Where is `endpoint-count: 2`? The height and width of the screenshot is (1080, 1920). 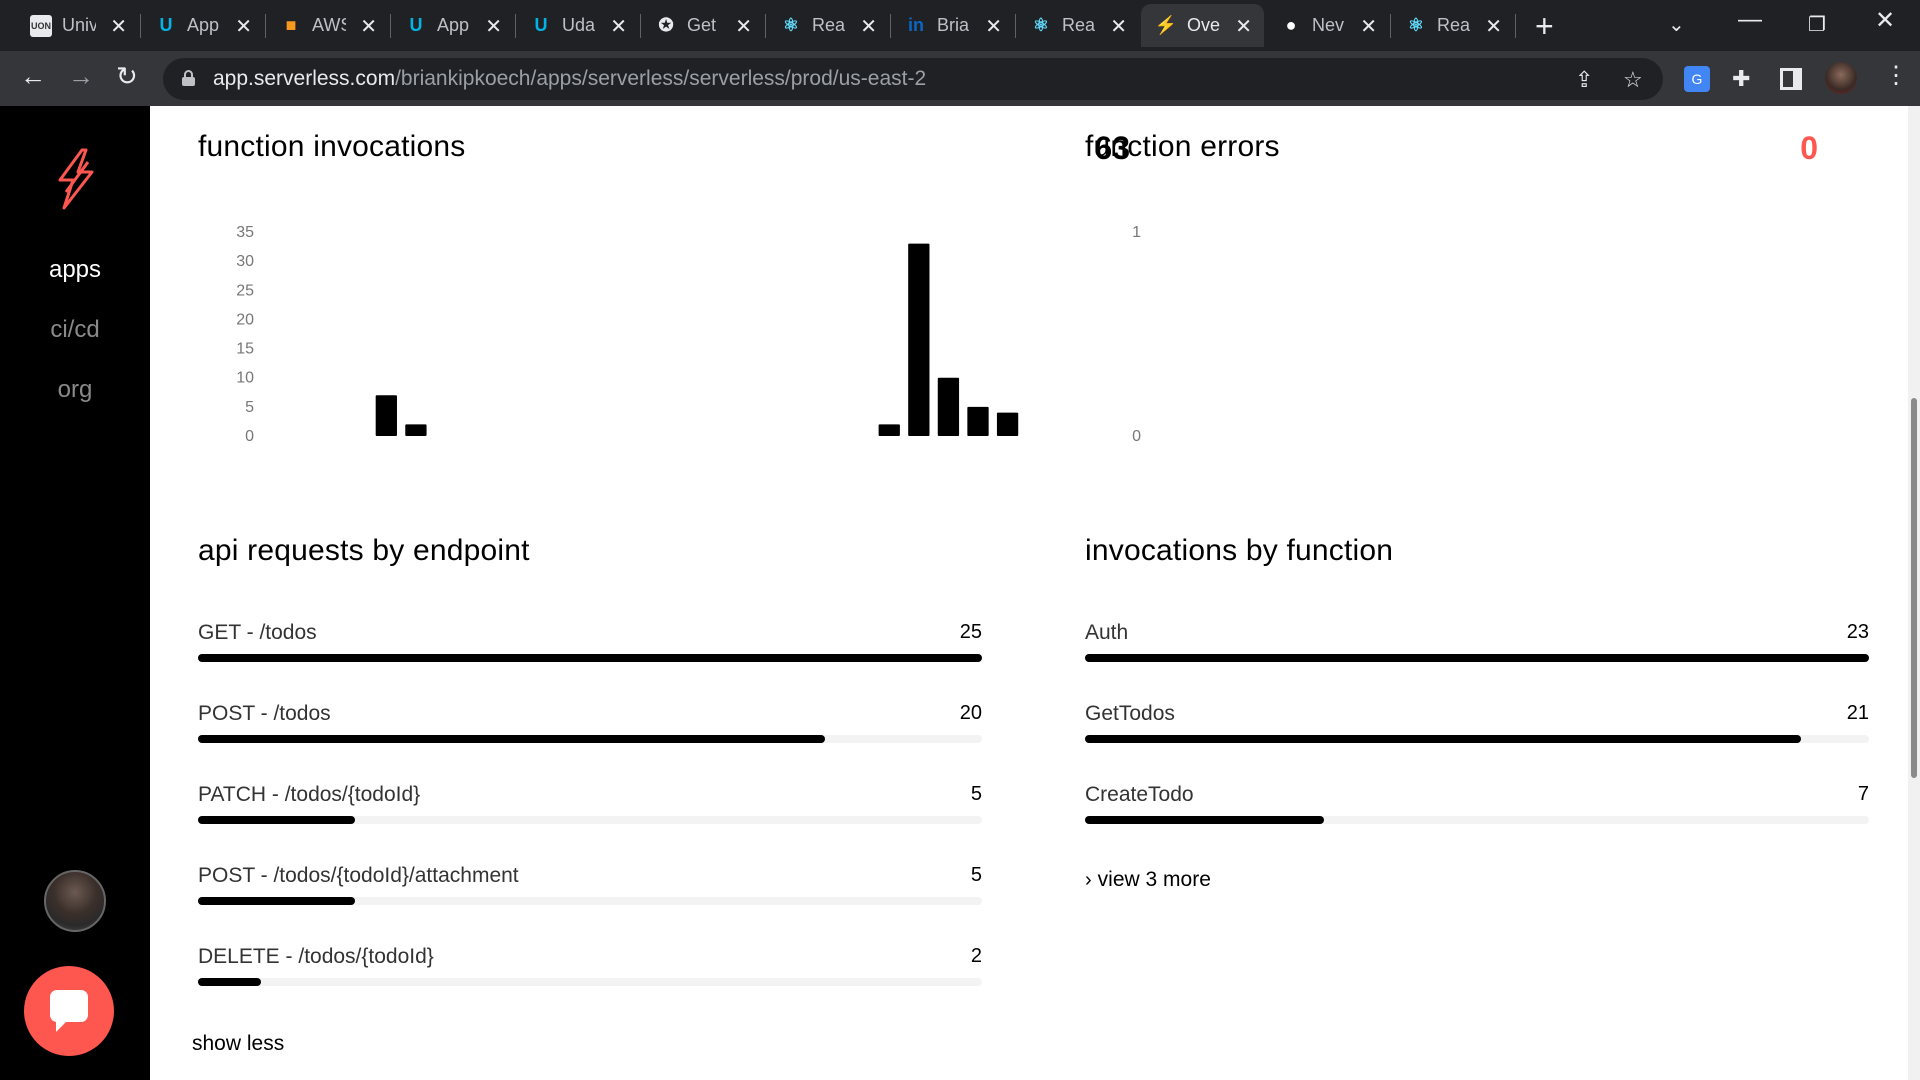 endpoint-count: 2 is located at coordinates (976, 956).